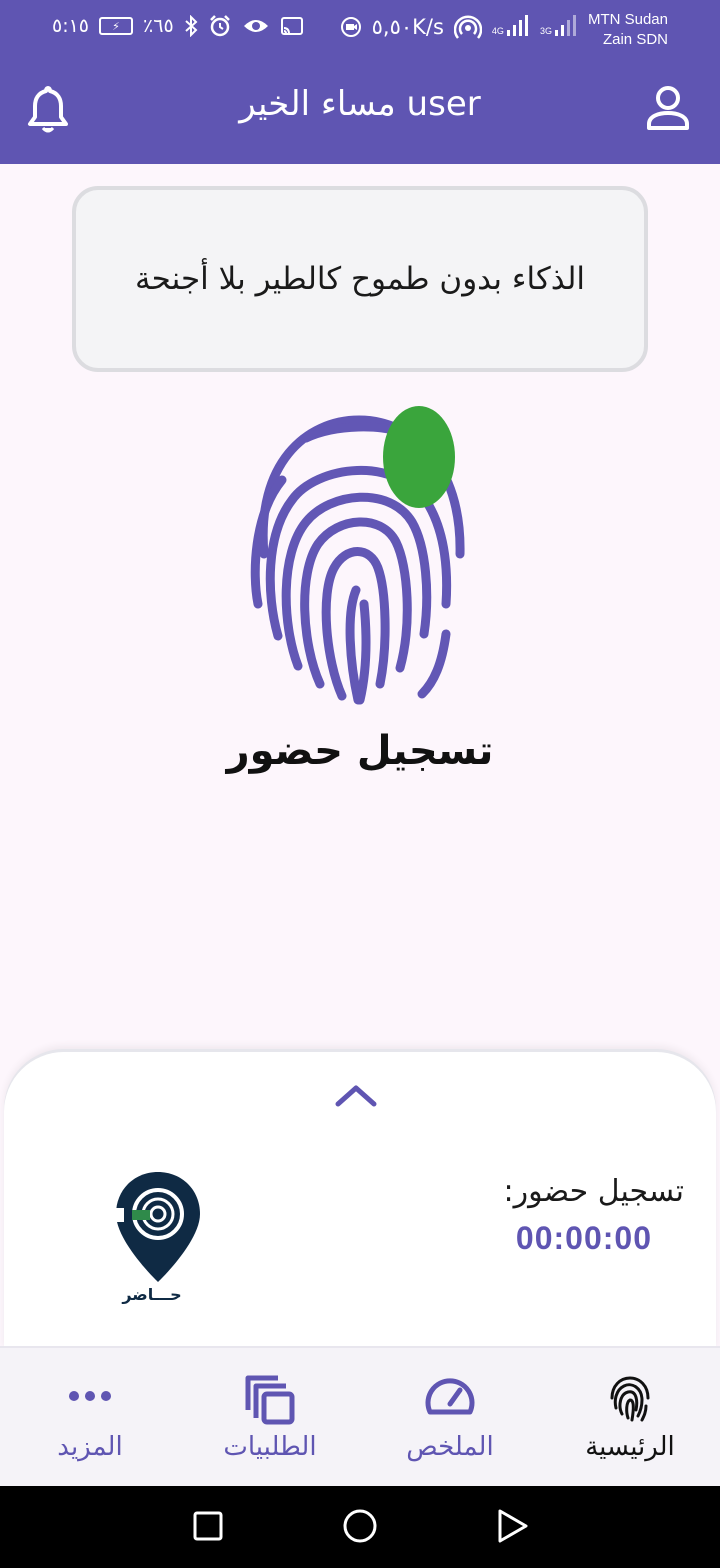 The image size is (720, 1568). I want to click on hotspot-icon, so click(467, 27).